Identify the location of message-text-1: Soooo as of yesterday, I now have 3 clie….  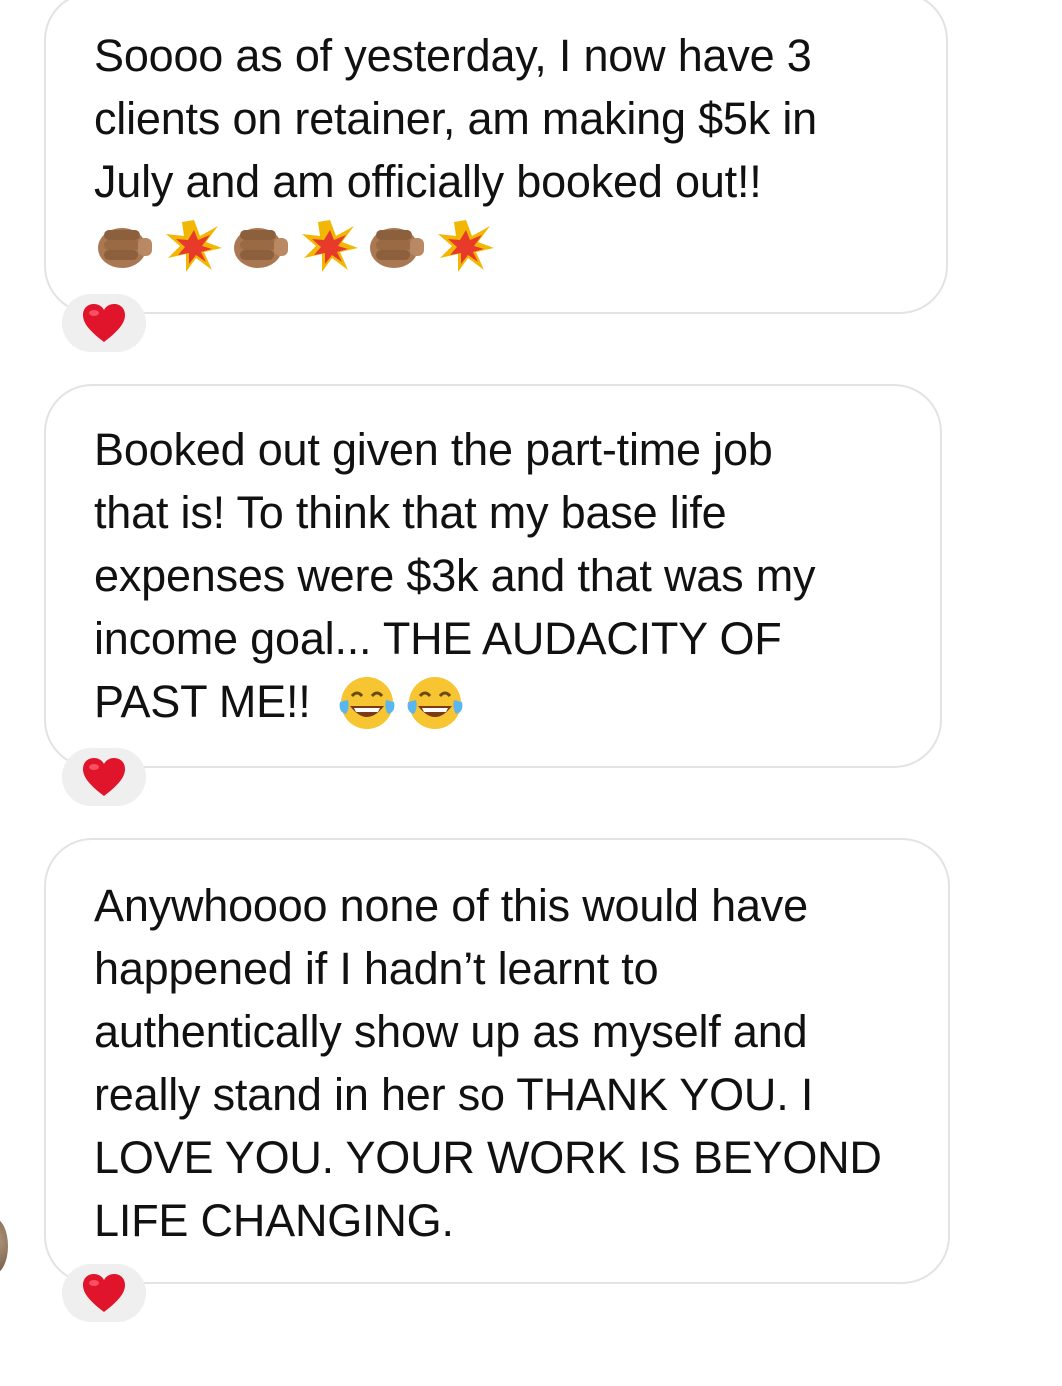
(455, 118).